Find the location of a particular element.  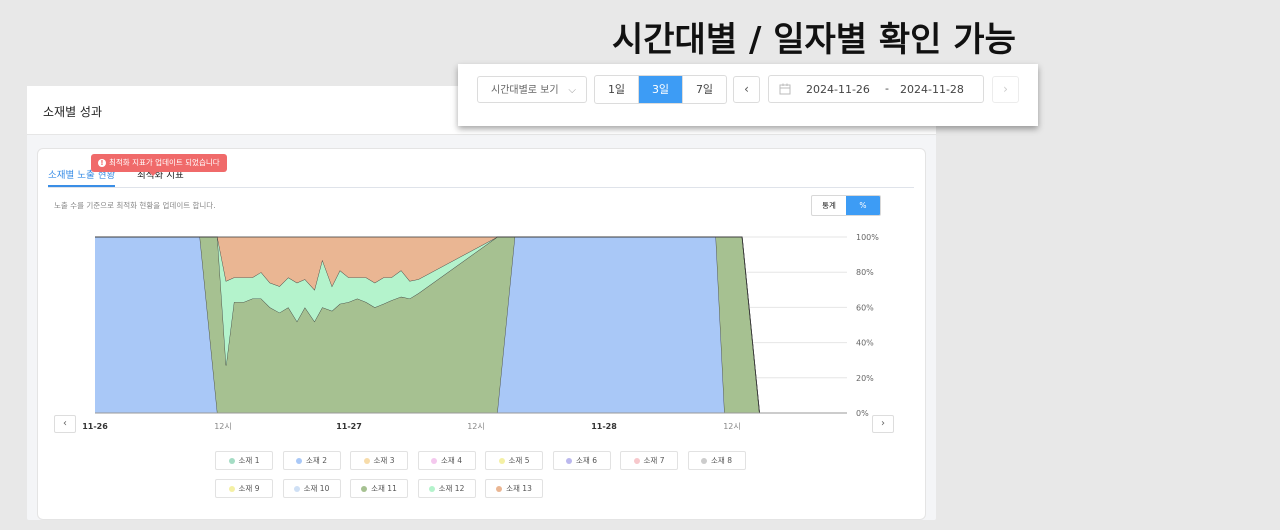

chevron-down-icon: ⌵ is located at coordinates (572, 90).